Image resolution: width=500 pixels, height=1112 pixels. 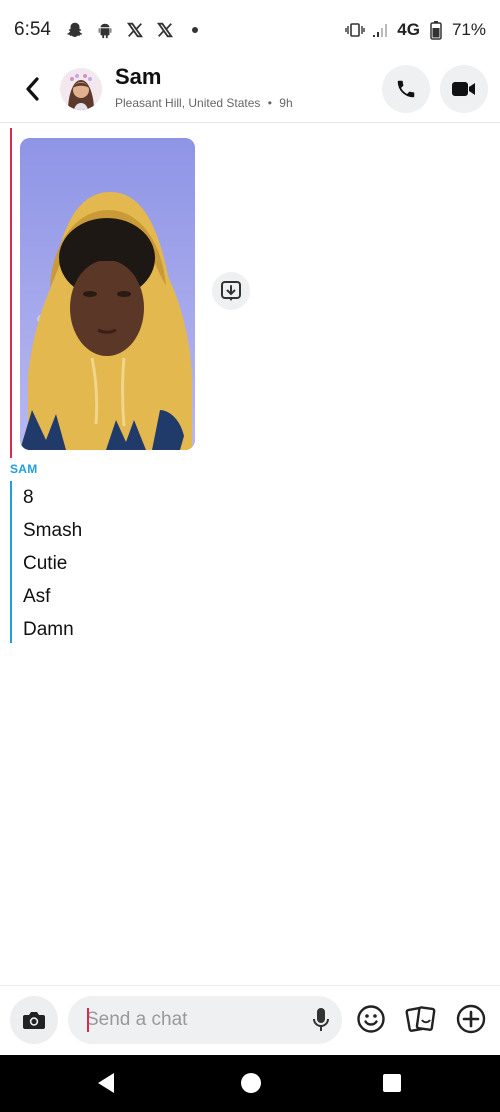 What do you see at coordinates (286, 103) in the screenshot?
I see `last-seen: 9h` at bounding box center [286, 103].